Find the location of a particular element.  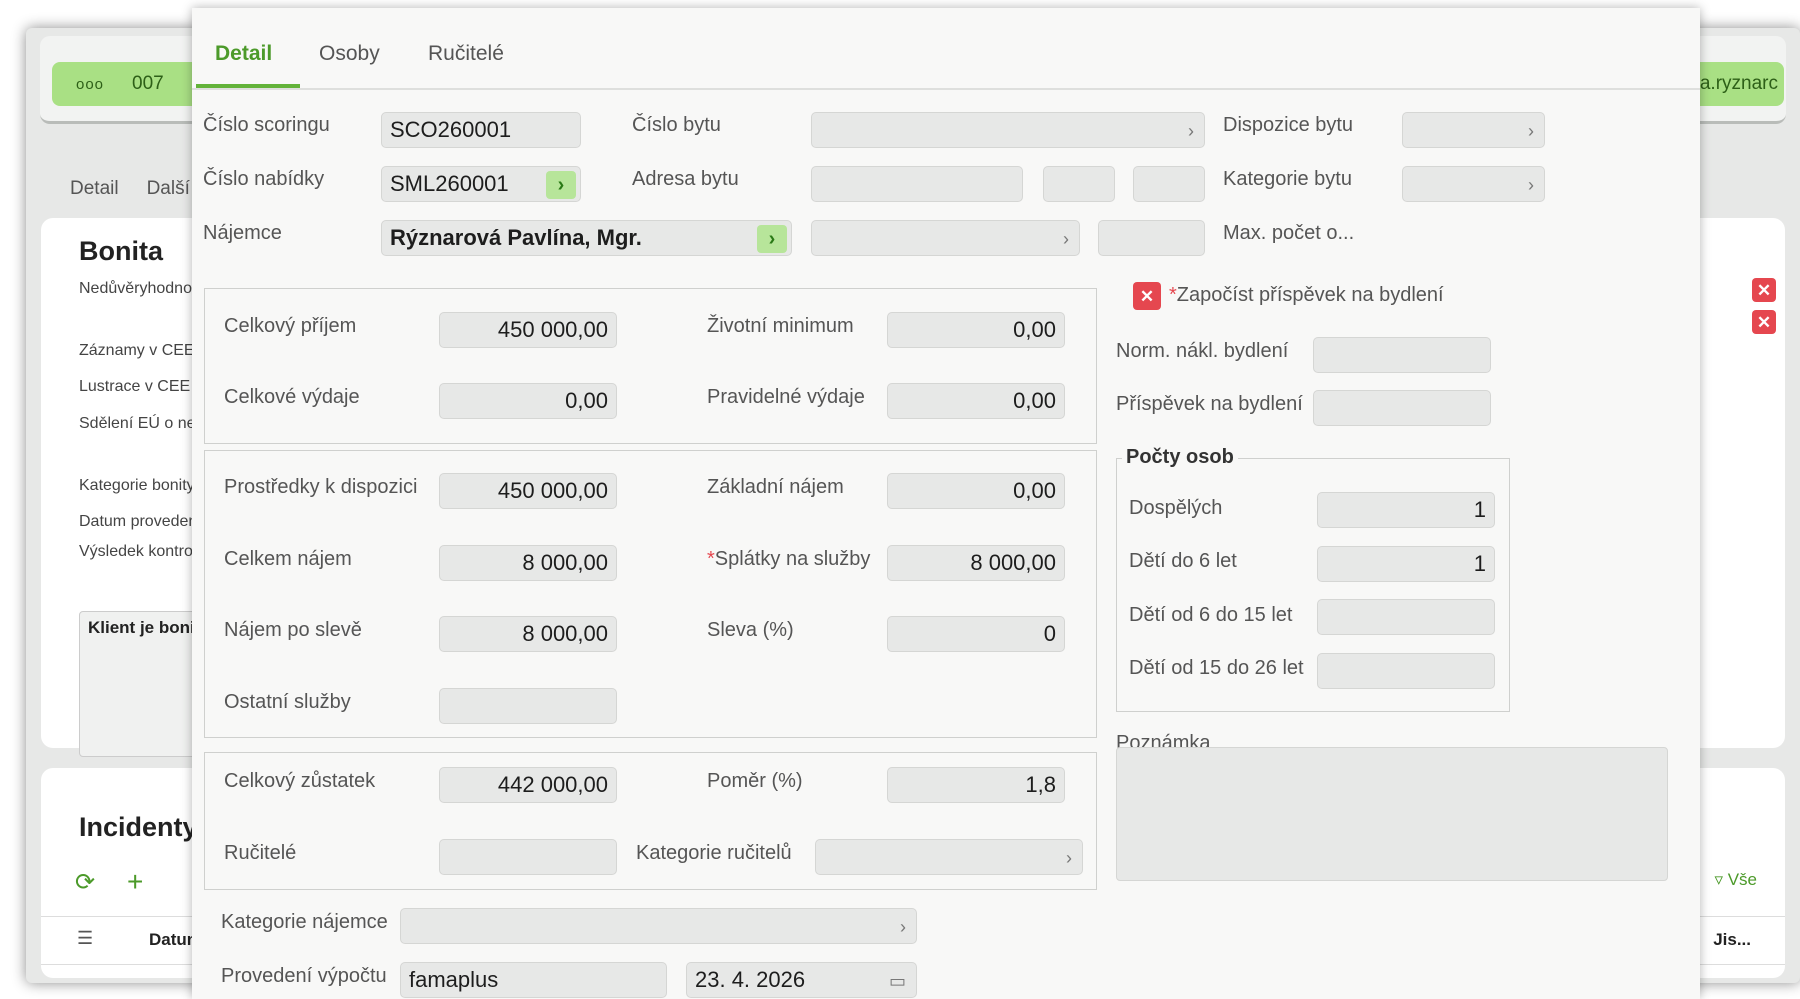

adresa-psc-field is located at coordinates (1169, 184).